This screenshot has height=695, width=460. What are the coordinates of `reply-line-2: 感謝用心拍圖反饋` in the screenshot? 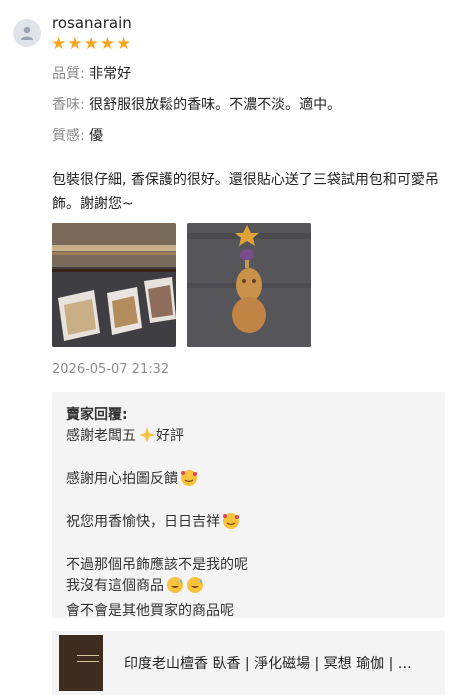 It's located at (248, 481).